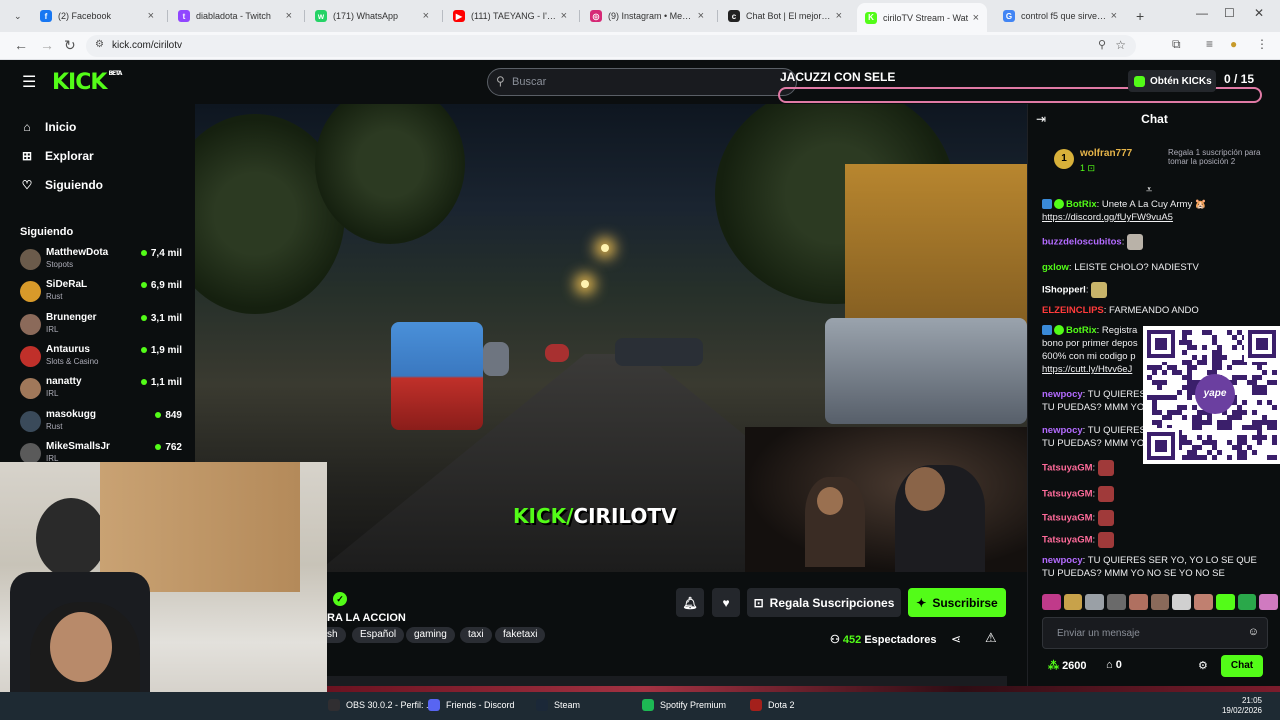 Image resolution: width=1280 pixels, height=720 pixels. I want to click on nav-explorar: ⊞ Explorar, so click(57, 156).